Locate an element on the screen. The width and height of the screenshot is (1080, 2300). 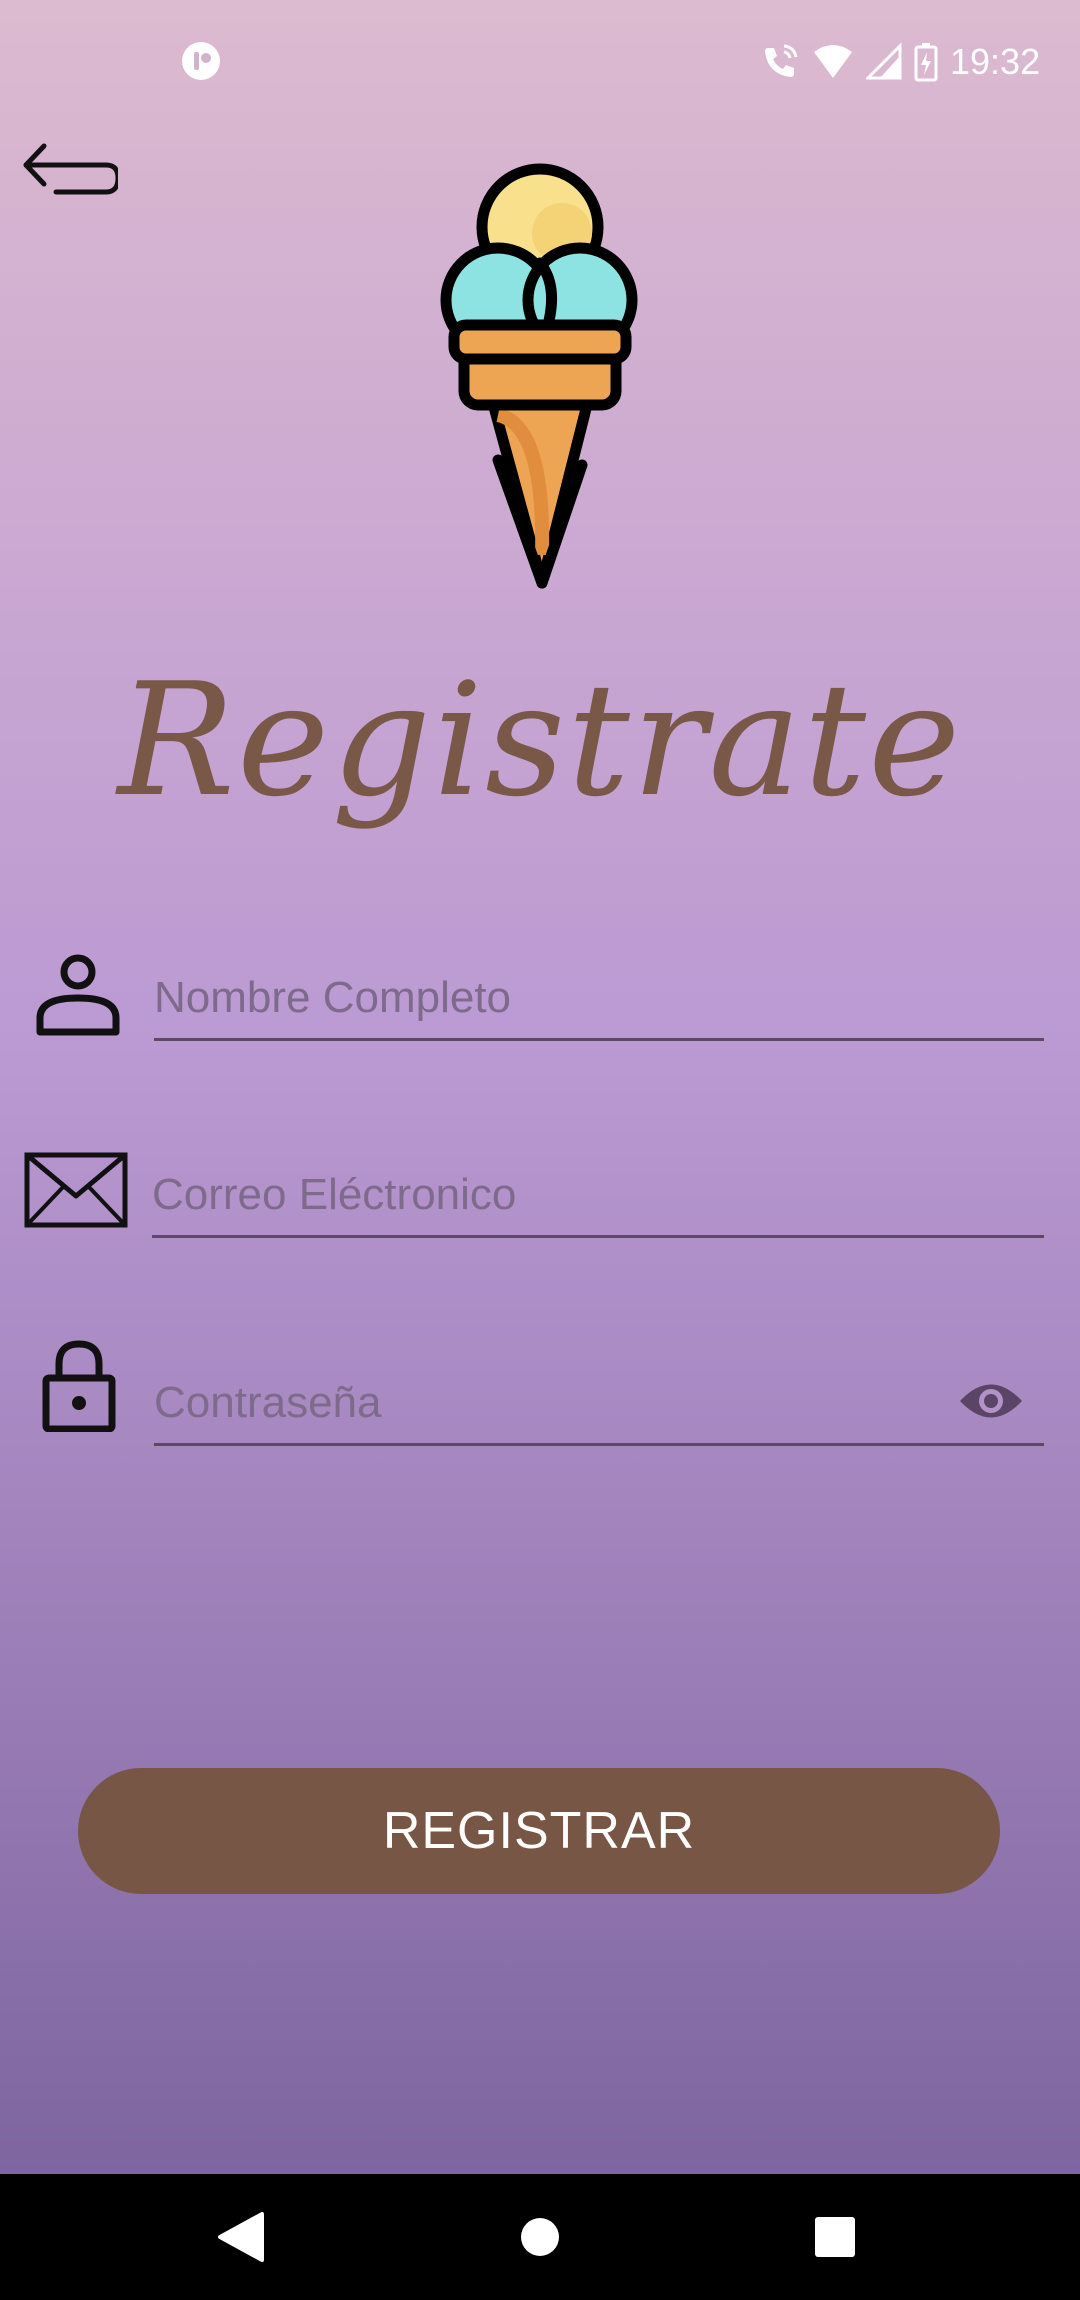
name-field-row is located at coordinates (540, 1000).